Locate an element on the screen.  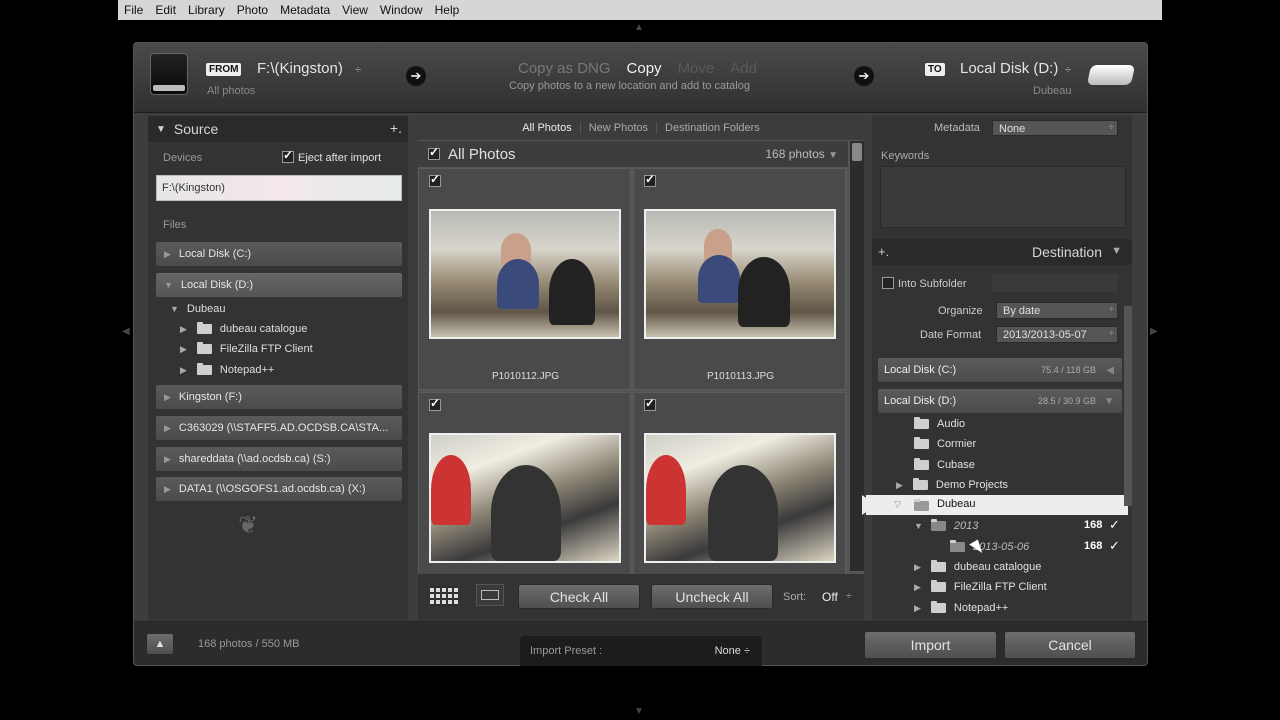
collapse-options-button: ▲ is located at coordinates (160, 644).